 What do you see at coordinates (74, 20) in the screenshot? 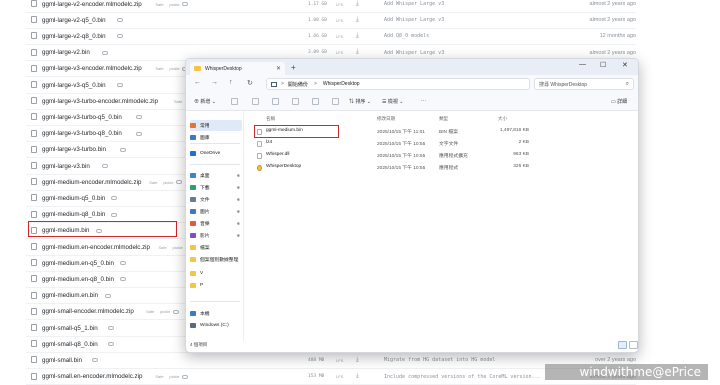
I see `hf-file-name: ggml-large-v2-q5_0.bin` at bounding box center [74, 20].